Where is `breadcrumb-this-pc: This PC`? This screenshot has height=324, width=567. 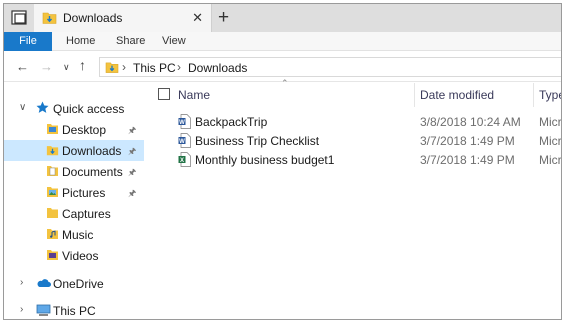 breadcrumb-this-pc: This PC is located at coordinates (154, 68).